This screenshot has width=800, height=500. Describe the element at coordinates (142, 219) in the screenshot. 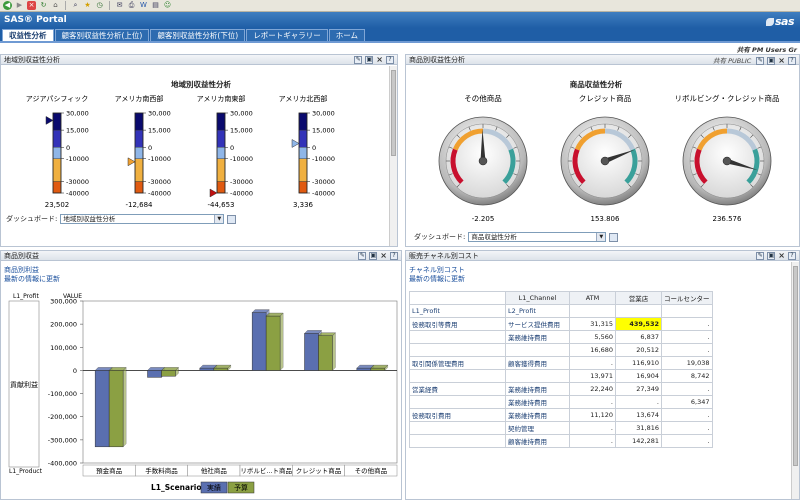

I see `dashboard-select: 地域別収益性分析 ▼` at that location.